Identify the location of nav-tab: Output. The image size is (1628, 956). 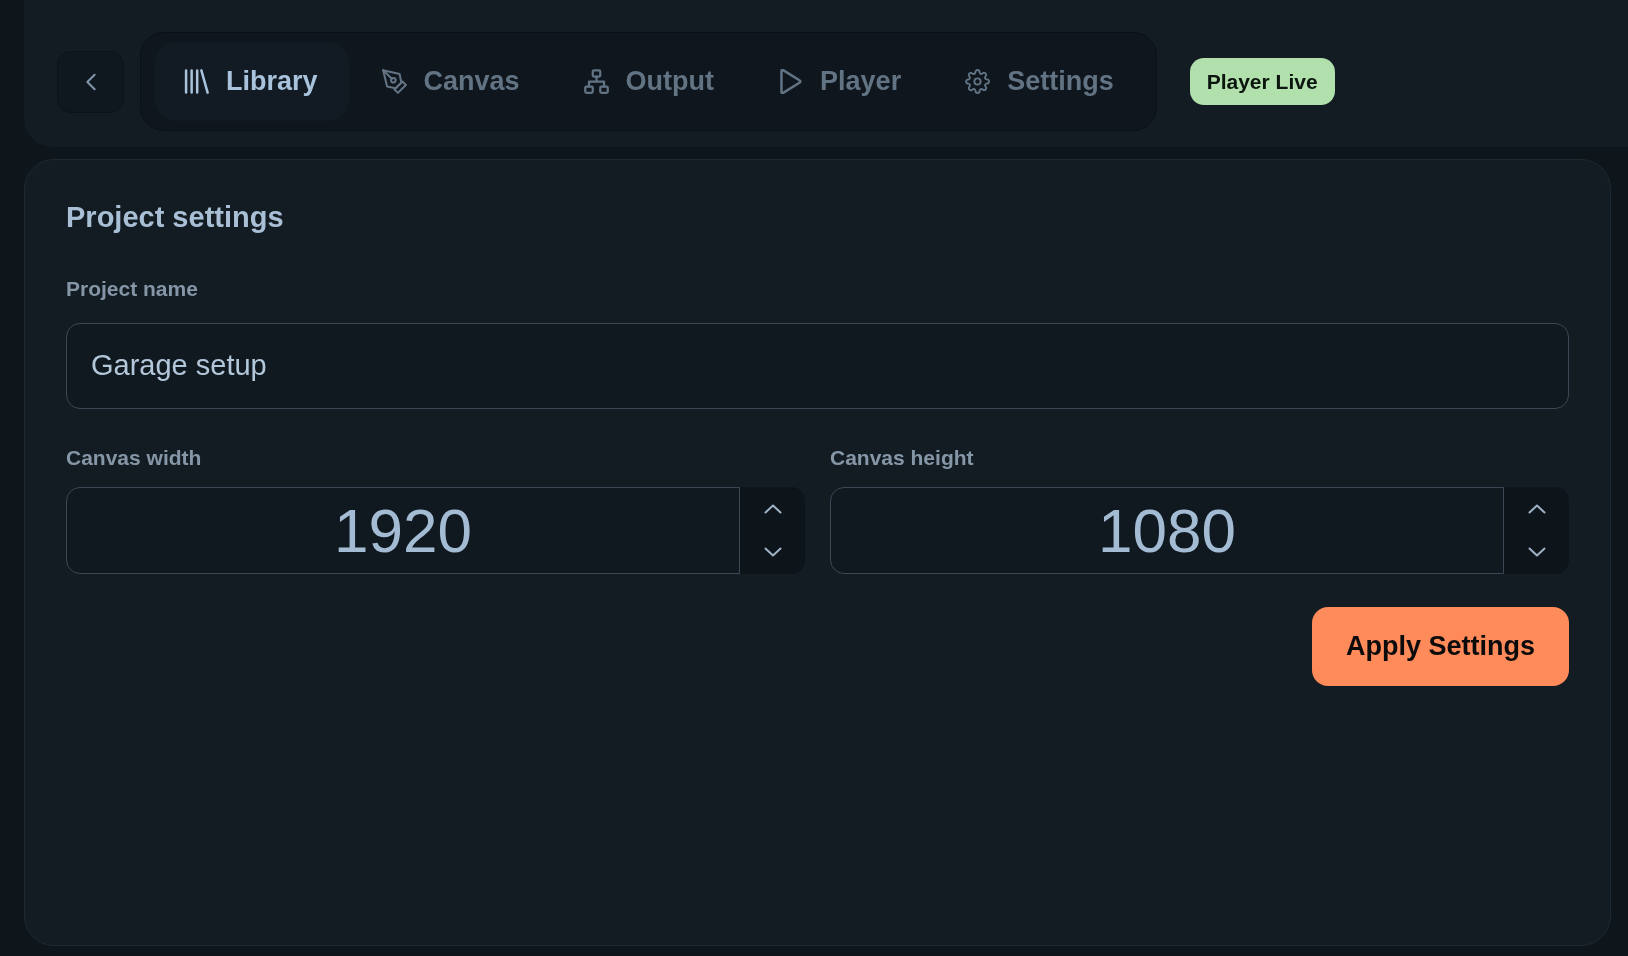
(650, 81).